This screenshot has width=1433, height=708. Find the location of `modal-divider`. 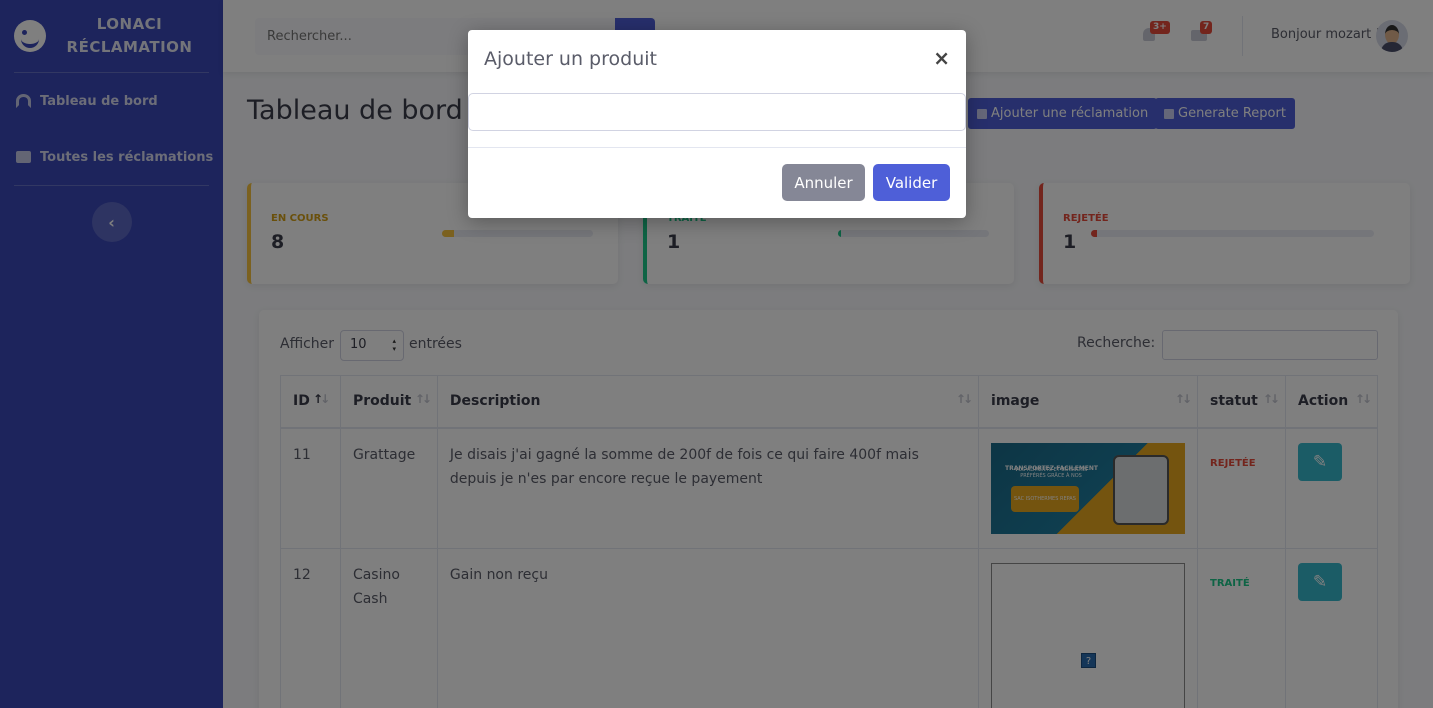

modal-divider is located at coordinates (717, 147).